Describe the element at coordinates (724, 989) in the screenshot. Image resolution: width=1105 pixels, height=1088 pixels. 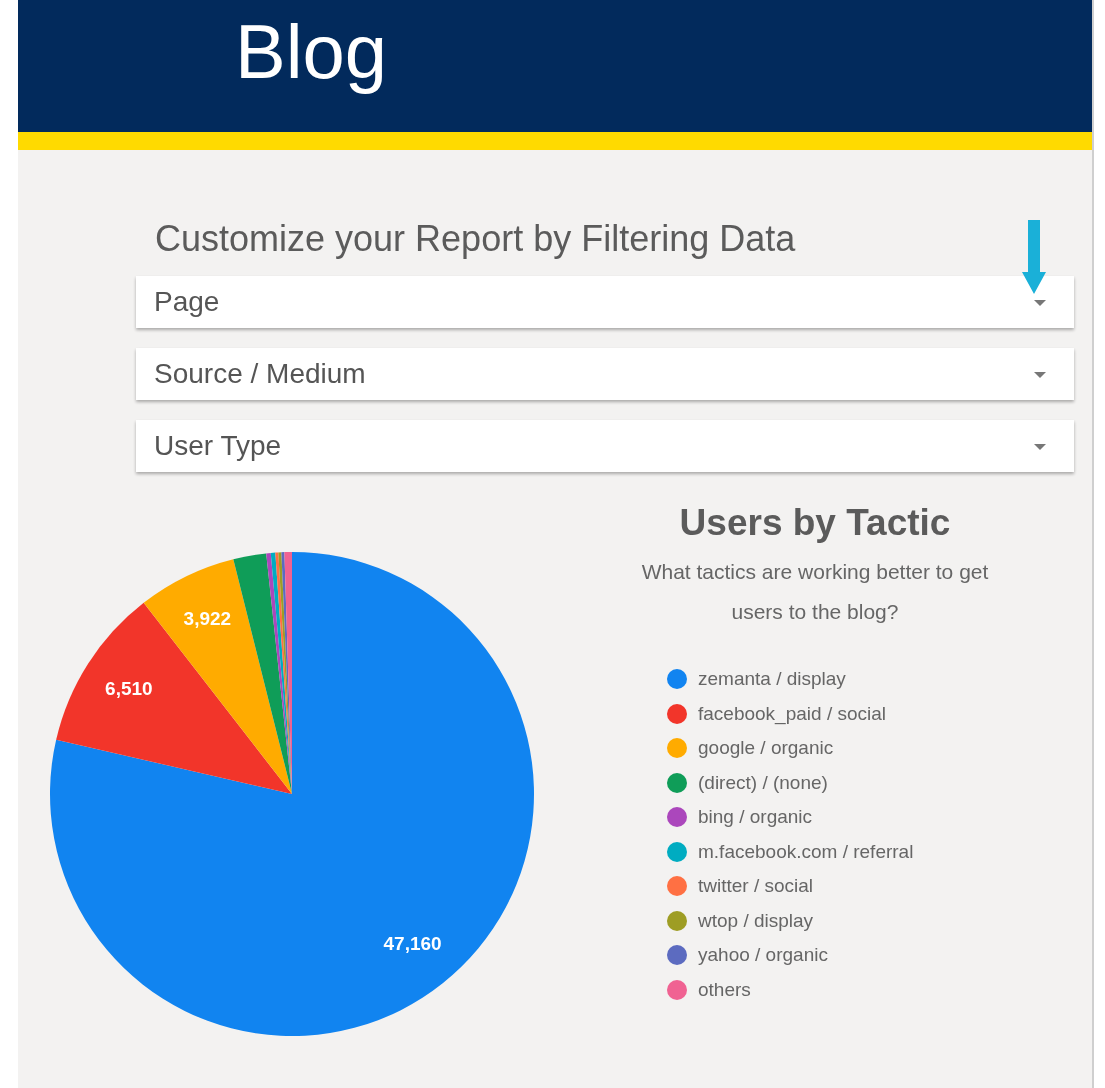
I see `legend-label: others` at that location.